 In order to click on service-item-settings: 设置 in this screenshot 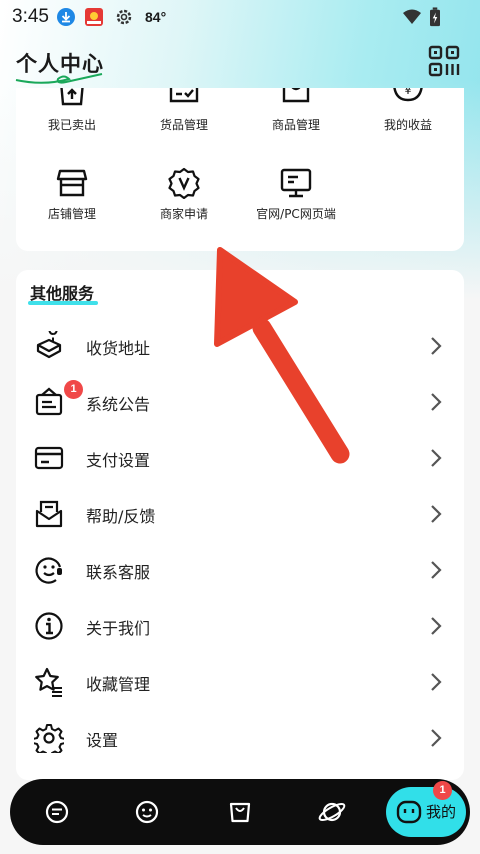, I will do `click(240, 738)`.